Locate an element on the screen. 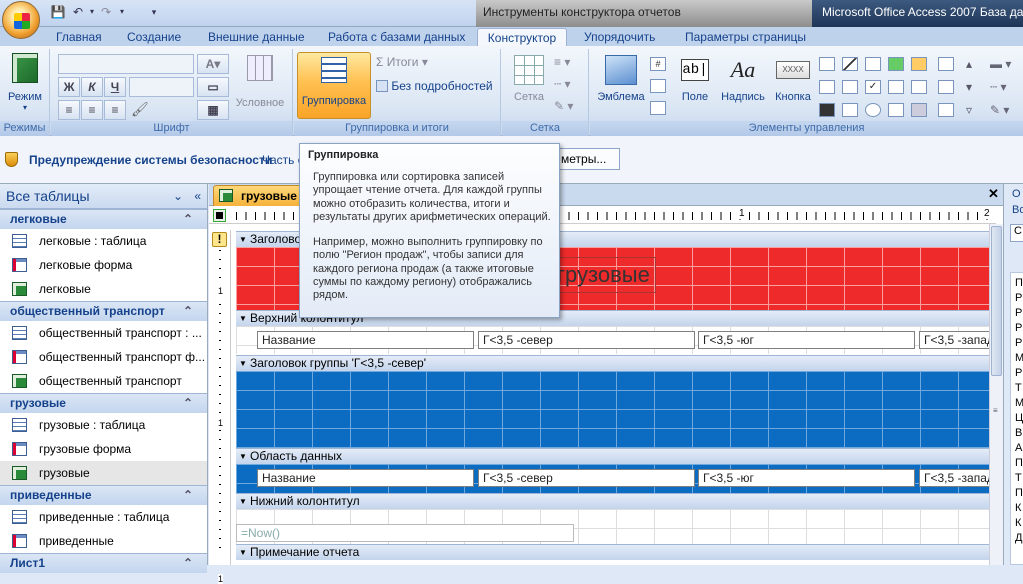 Image resolution: width=1023 pixels, height=584 pixels. property-row: Д is located at coordinates (1018, 538).